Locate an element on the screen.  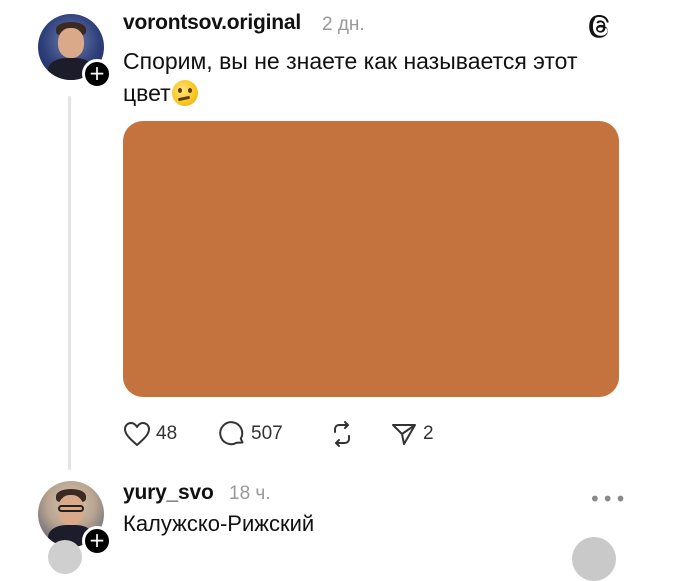
like-count: 48 is located at coordinates (167, 433).